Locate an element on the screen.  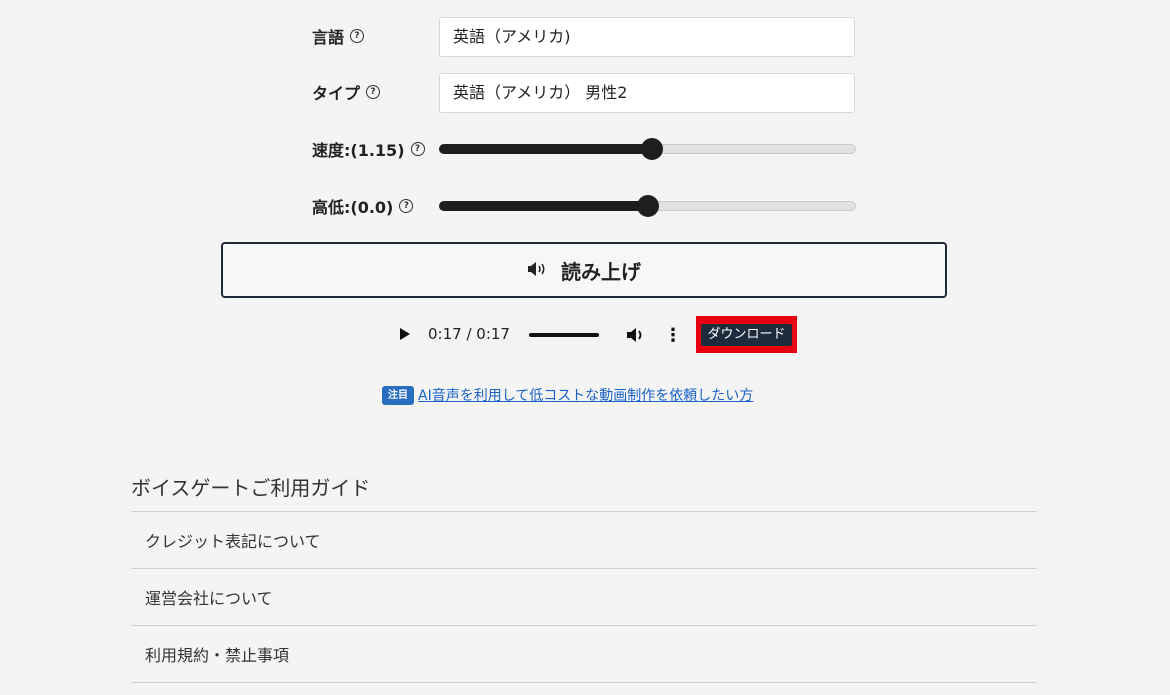
play-icon is located at coordinates (405, 334).